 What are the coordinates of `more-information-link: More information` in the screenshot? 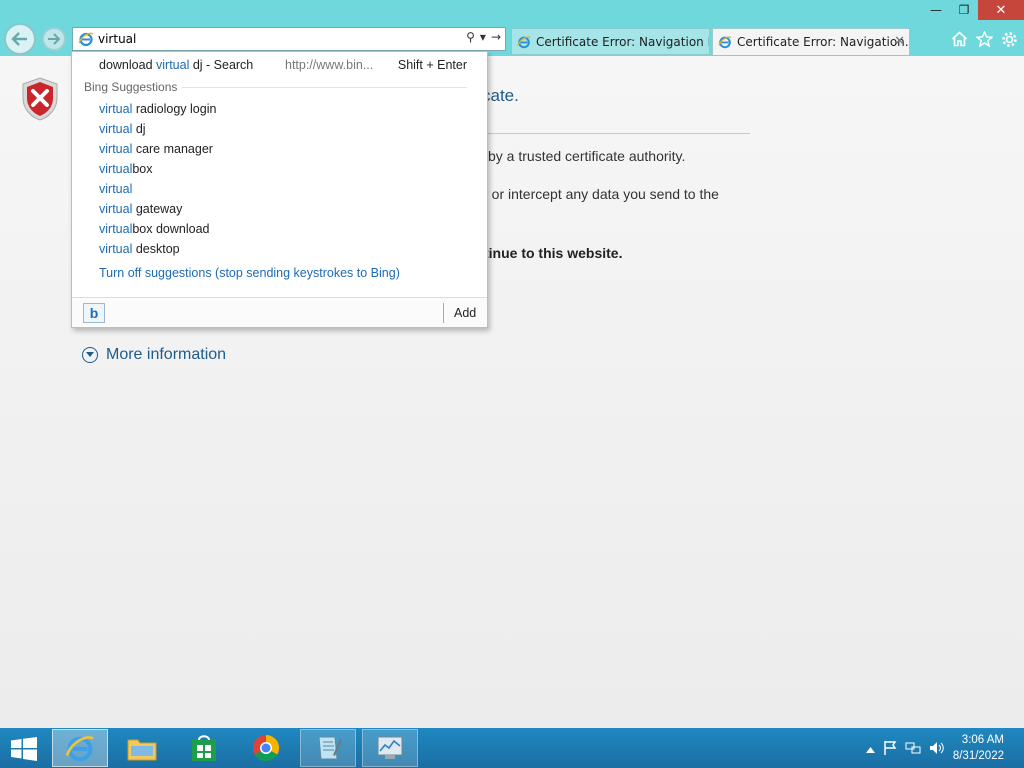 It's located at (154, 355).